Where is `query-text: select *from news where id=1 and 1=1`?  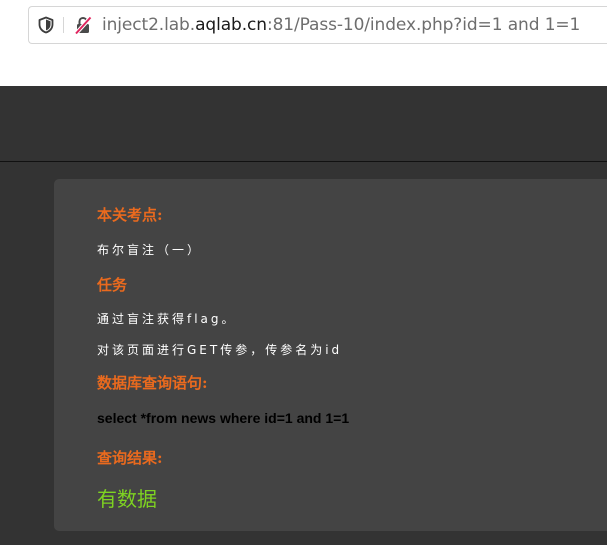
query-text: select *from news where id=1 and 1=1 is located at coordinates (223, 418).